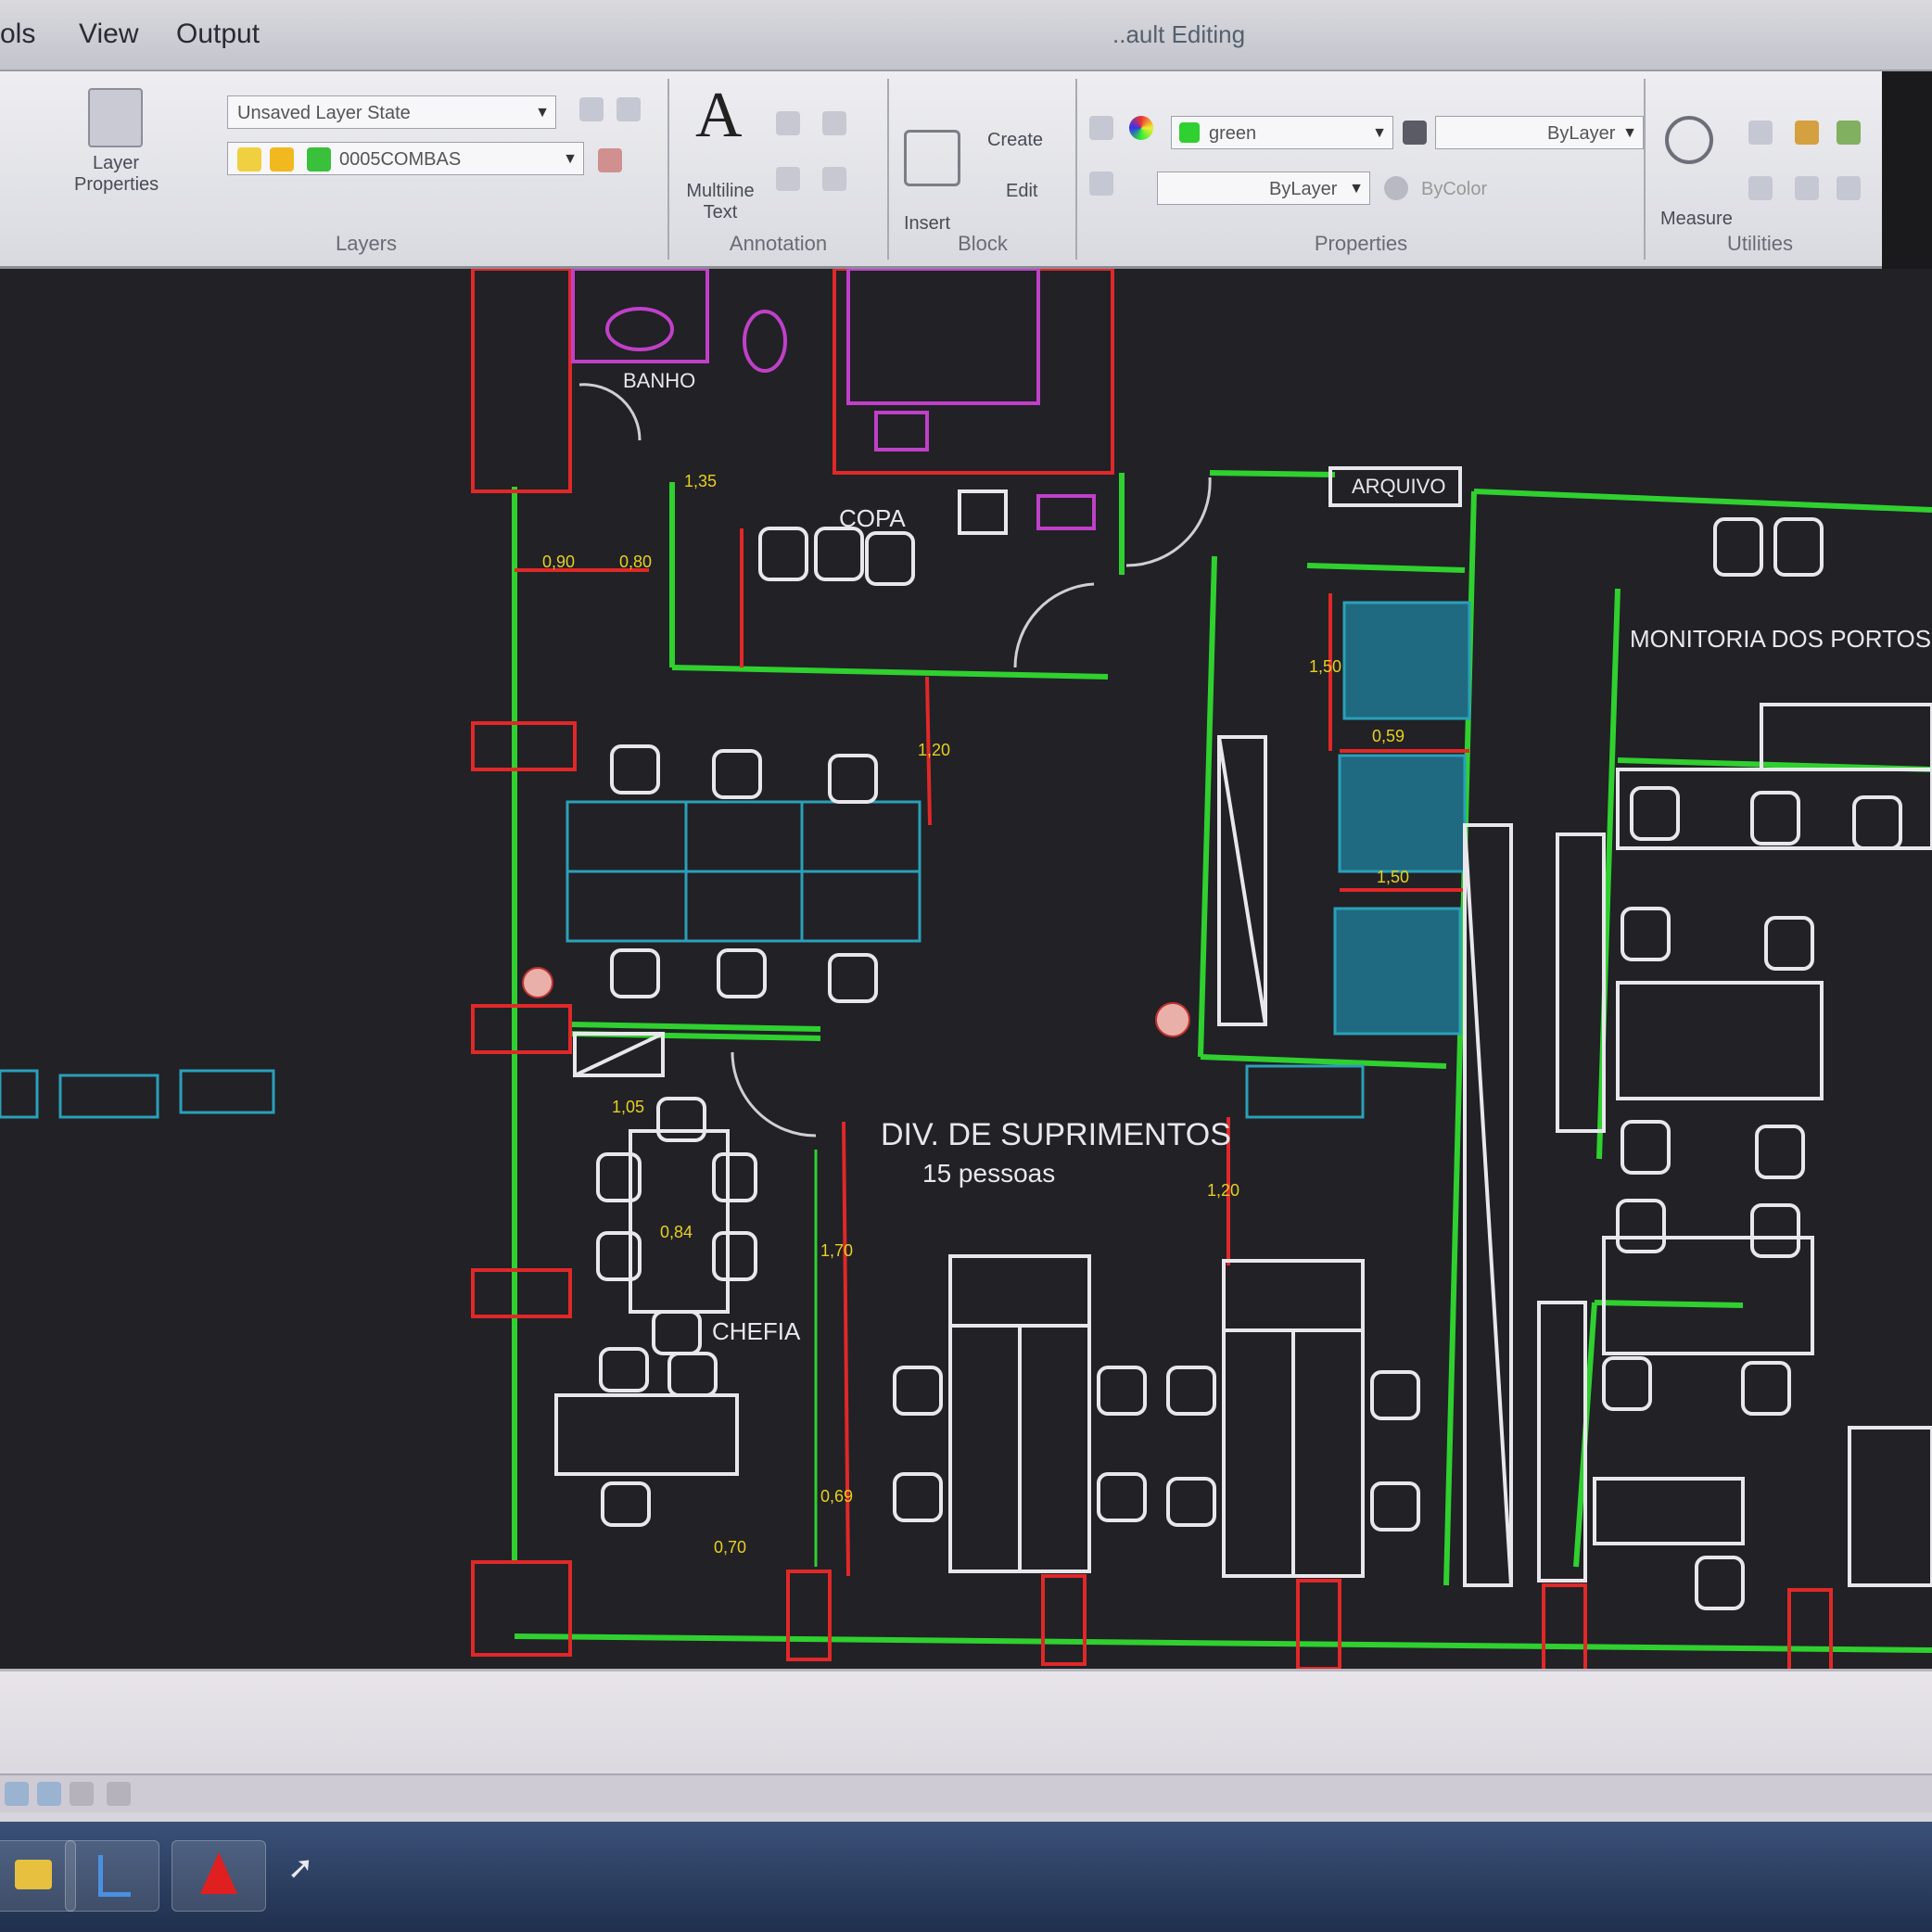 This screenshot has height=1932, width=1932. What do you see at coordinates (1539, 132) in the screenshot?
I see `lineweight-combo: ByLayer ▼` at bounding box center [1539, 132].